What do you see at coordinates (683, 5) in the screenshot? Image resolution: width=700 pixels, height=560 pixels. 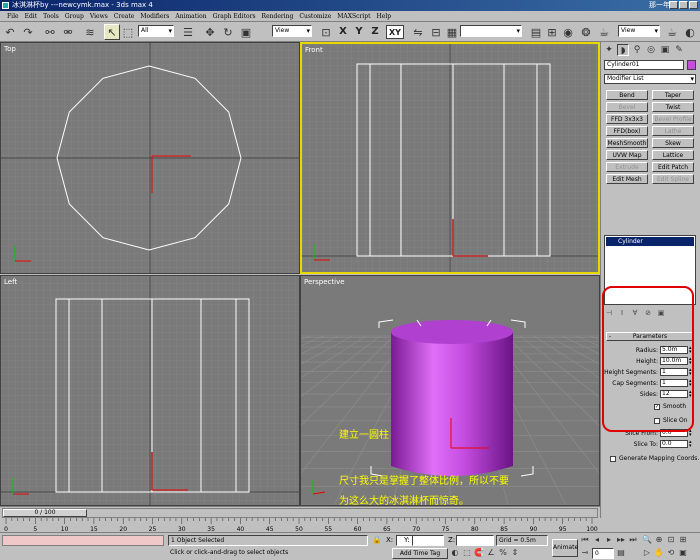 I see `maximize-button` at bounding box center [683, 5].